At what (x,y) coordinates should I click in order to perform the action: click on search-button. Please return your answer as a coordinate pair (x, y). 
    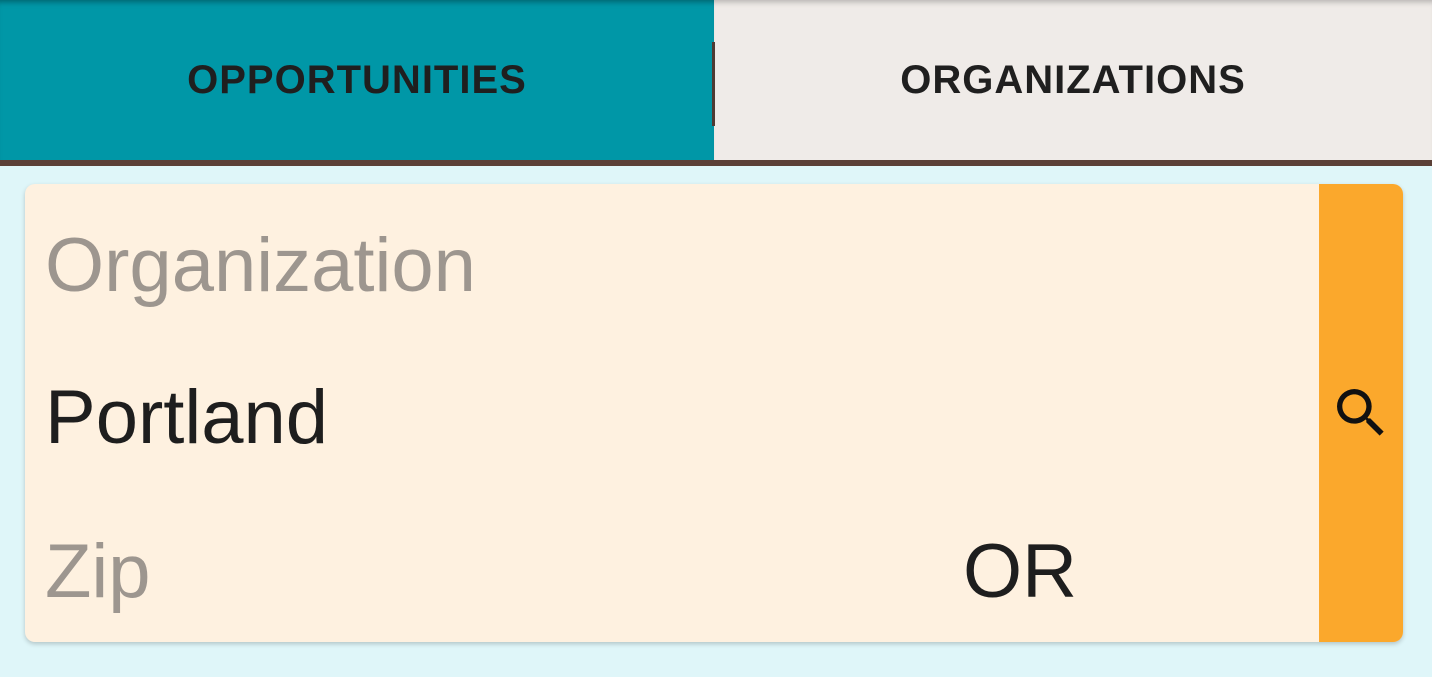
    Looking at the image, I should click on (1361, 413).